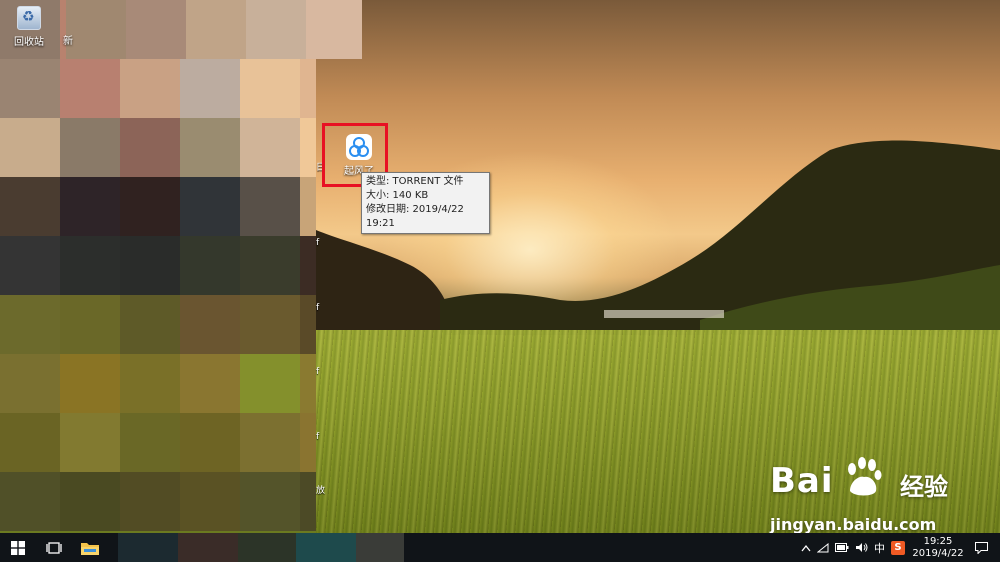 This screenshot has width=1000, height=562. Describe the element at coordinates (224, 29) in the screenshot. I see `pixelated-region-top` at that location.